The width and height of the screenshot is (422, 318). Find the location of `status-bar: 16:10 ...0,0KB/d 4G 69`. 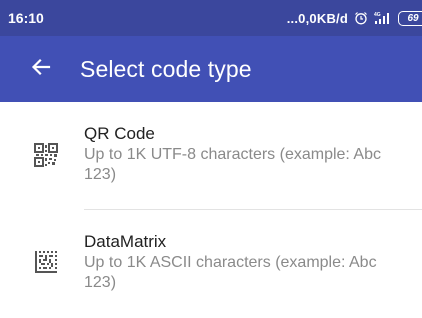

status-bar: 16:10 ...0,0KB/d 4G 69 is located at coordinates (211, 18).